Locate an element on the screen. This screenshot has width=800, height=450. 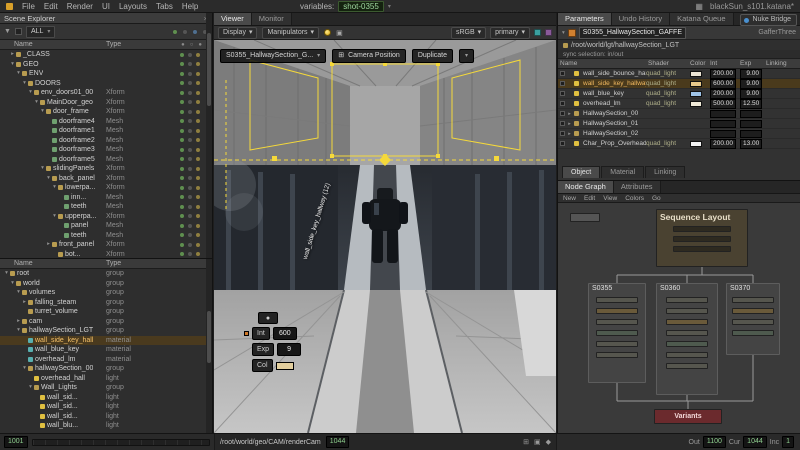
light-manipulator-icon is located at coordinates (328, 32).